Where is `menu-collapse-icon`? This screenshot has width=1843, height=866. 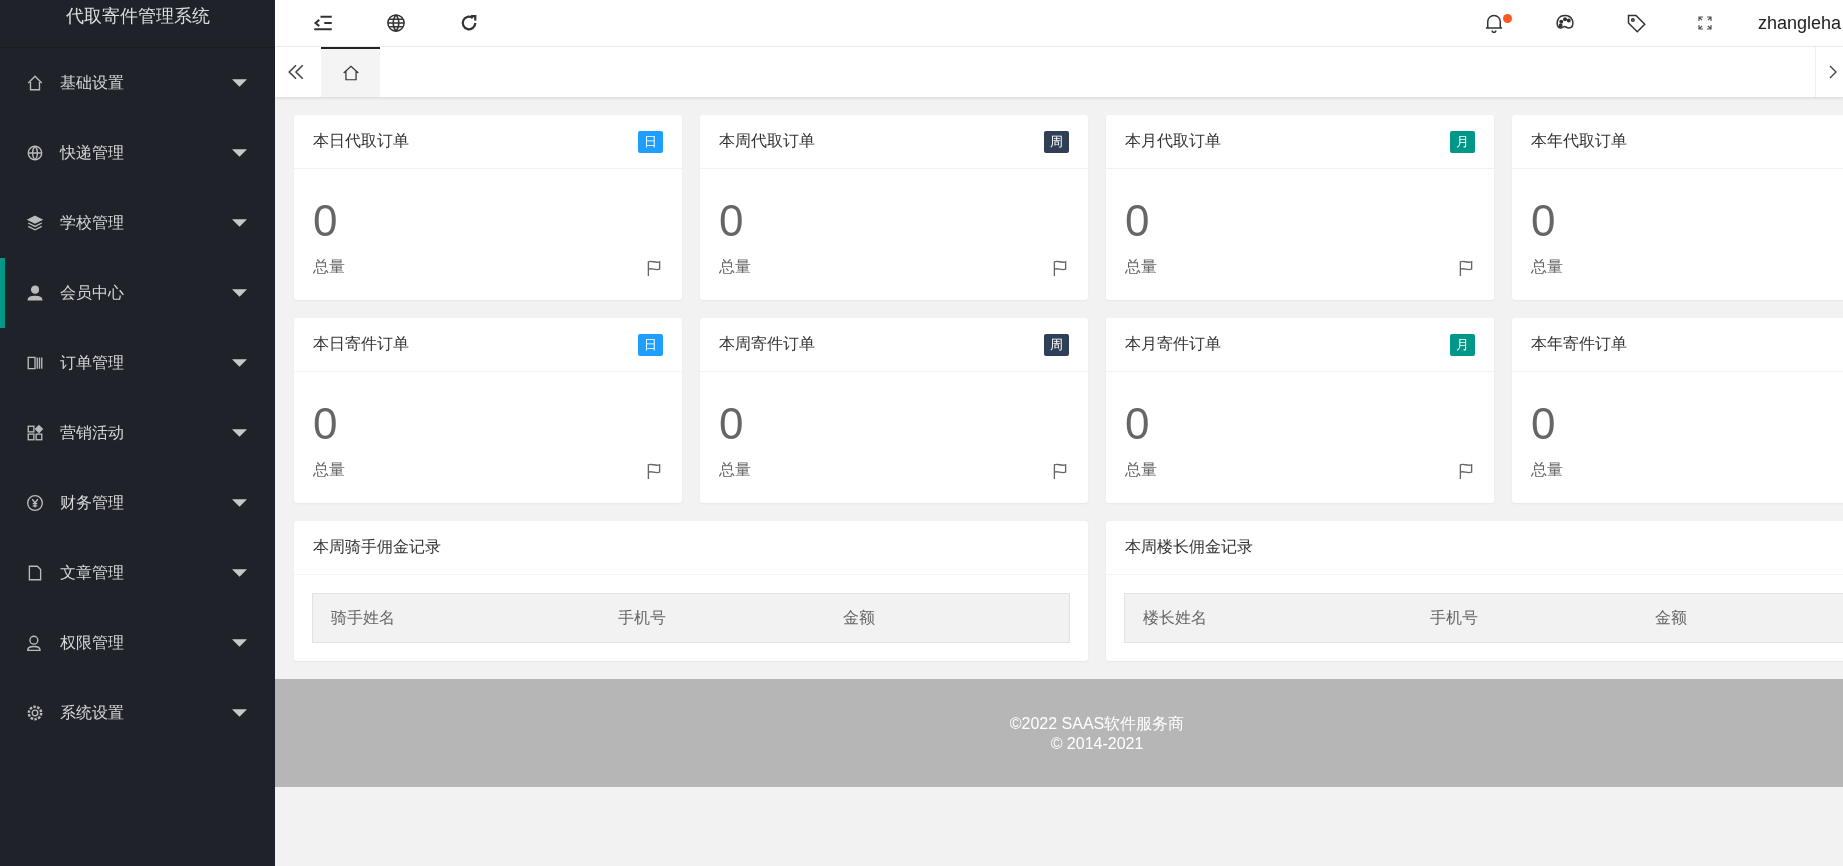
menu-collapse-icon is located at coordinates (323, 23).